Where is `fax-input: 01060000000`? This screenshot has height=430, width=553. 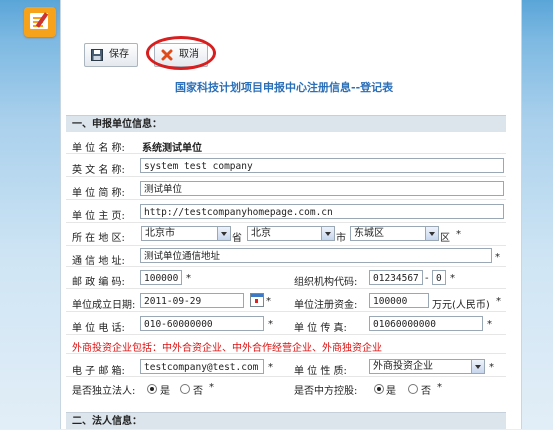 fax-input: 01060000000 is located at coordinates (426, 323).